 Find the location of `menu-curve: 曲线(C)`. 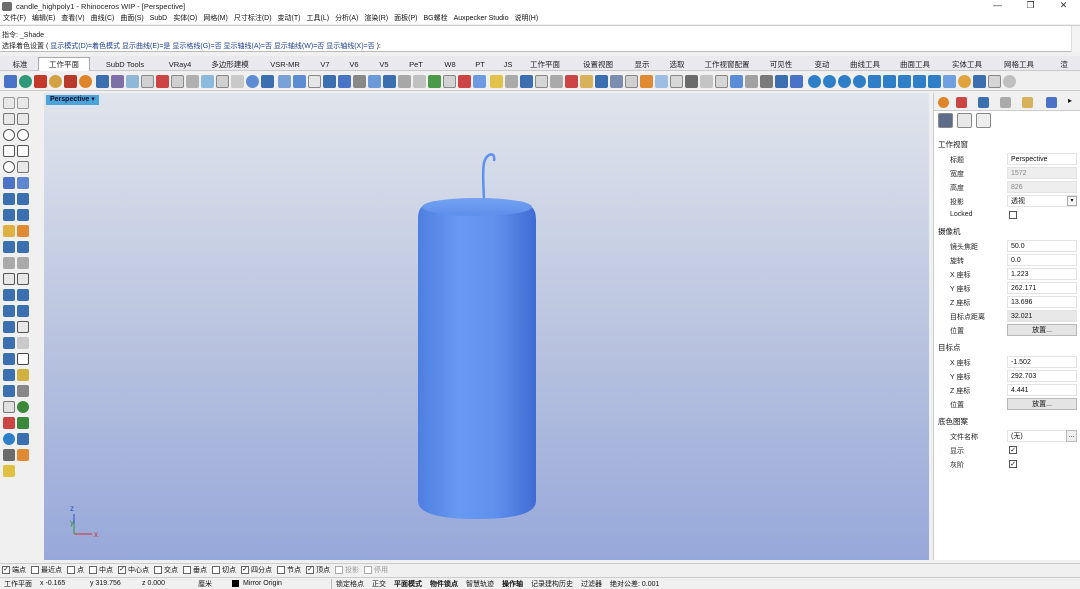

menu-curve: 曲线(C) is located at coordinates (103, 18).